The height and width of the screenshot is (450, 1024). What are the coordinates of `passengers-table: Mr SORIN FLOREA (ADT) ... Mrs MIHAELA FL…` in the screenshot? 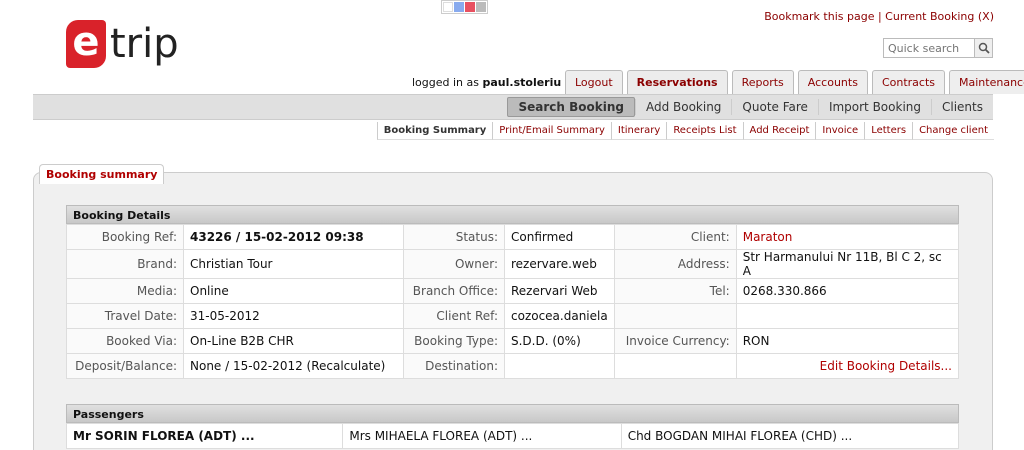 It's located at (512, 436).